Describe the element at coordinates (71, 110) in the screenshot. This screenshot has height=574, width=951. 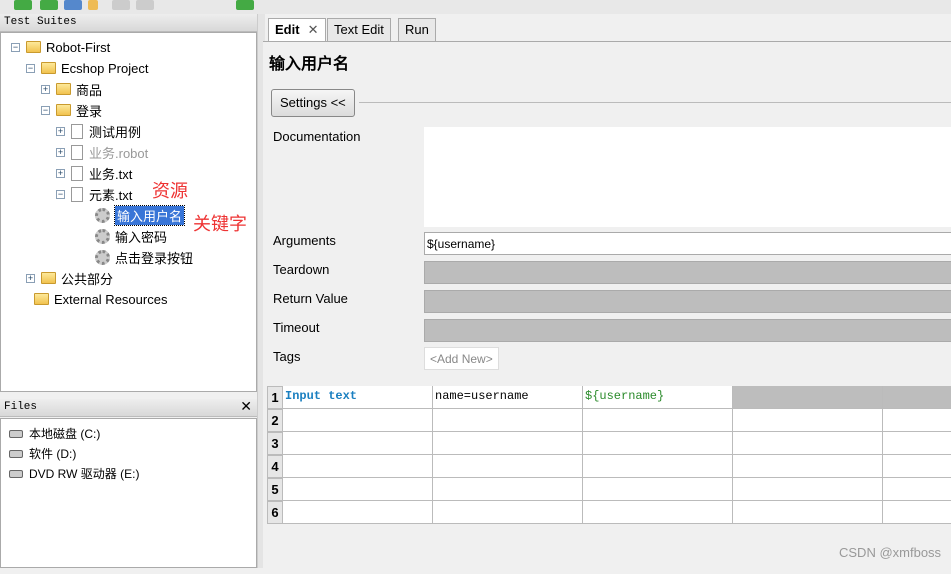
I see `tree-node: − 登录` at that location.